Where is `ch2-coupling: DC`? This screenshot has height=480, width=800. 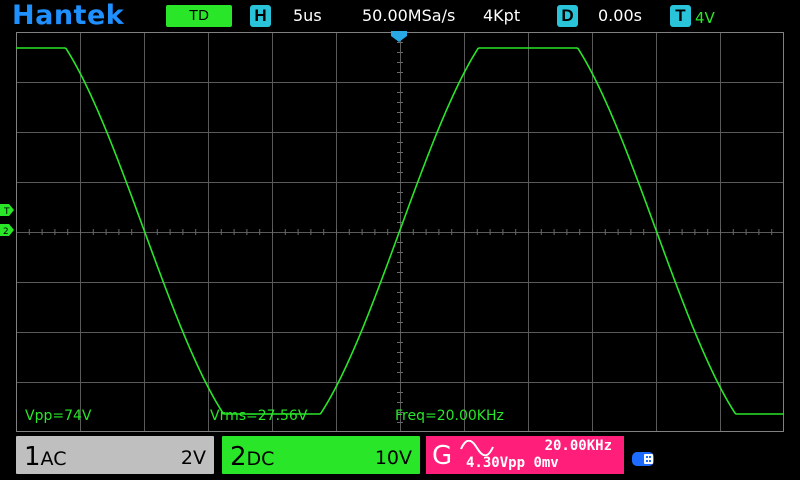 ch2-coupling: DC is located at coordinates (260, 459).